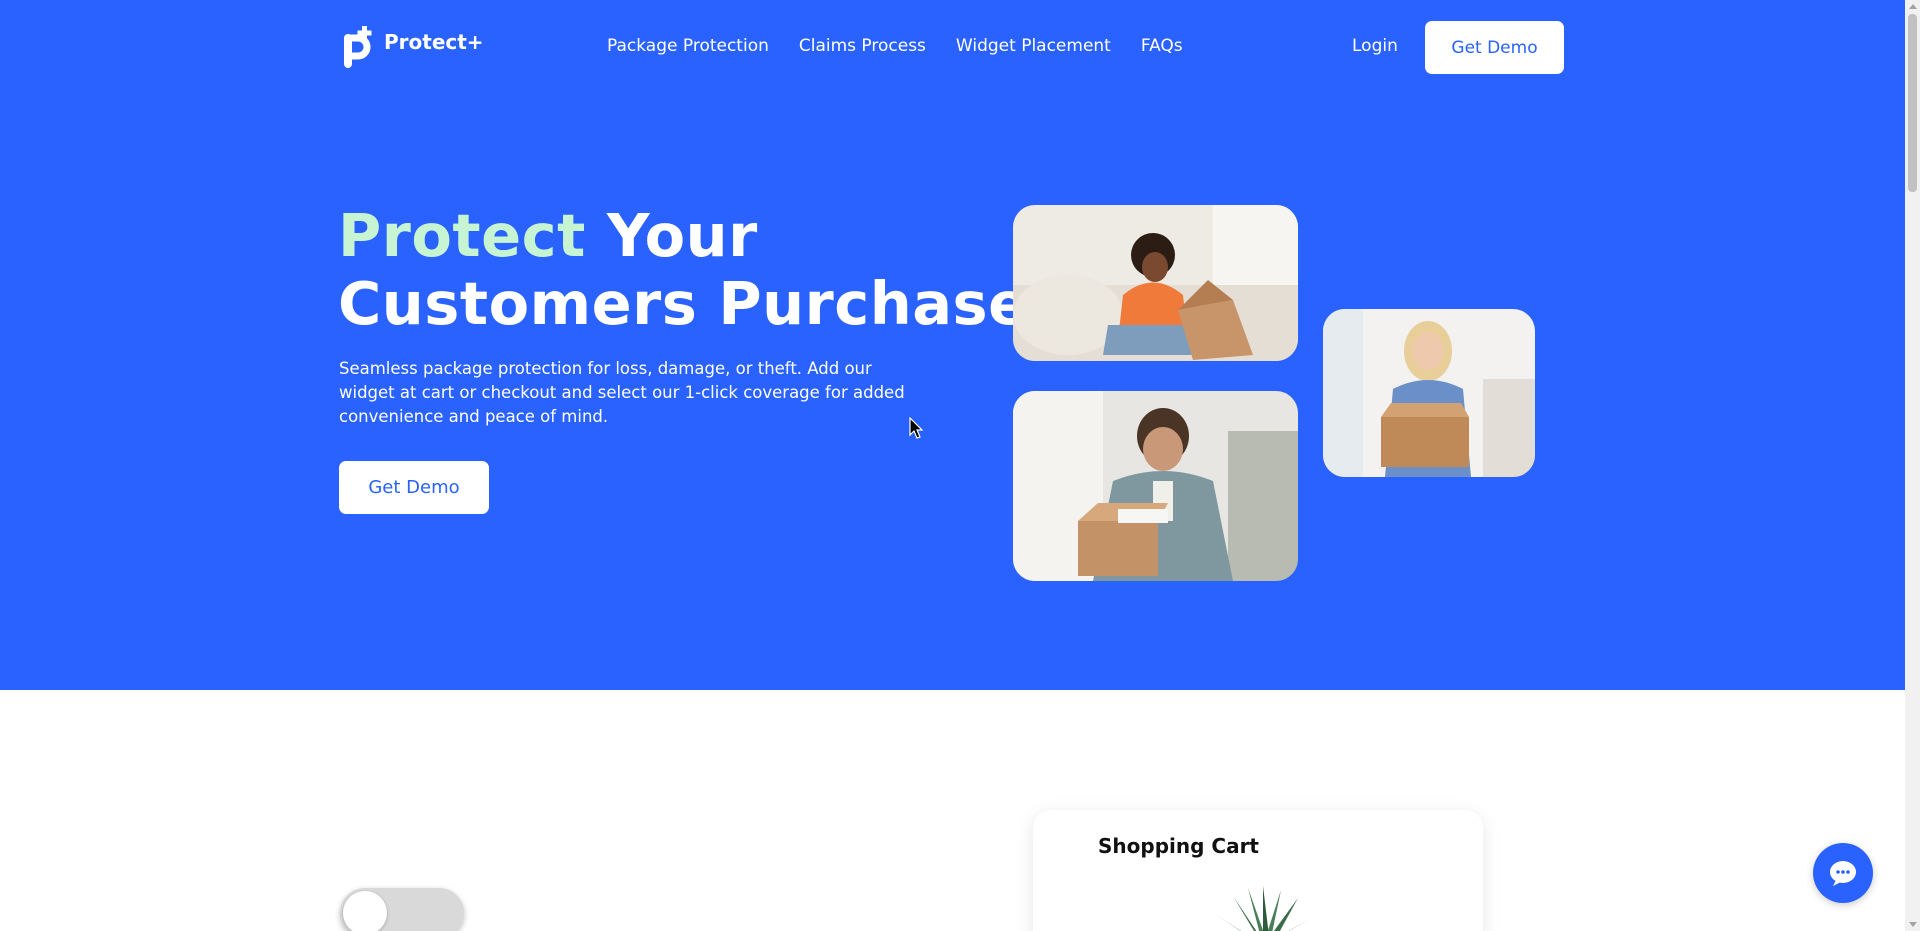  Describe the element at coordinates (1155, 283) in the screenshot. I see `woman-opening-box-photo` at that location.